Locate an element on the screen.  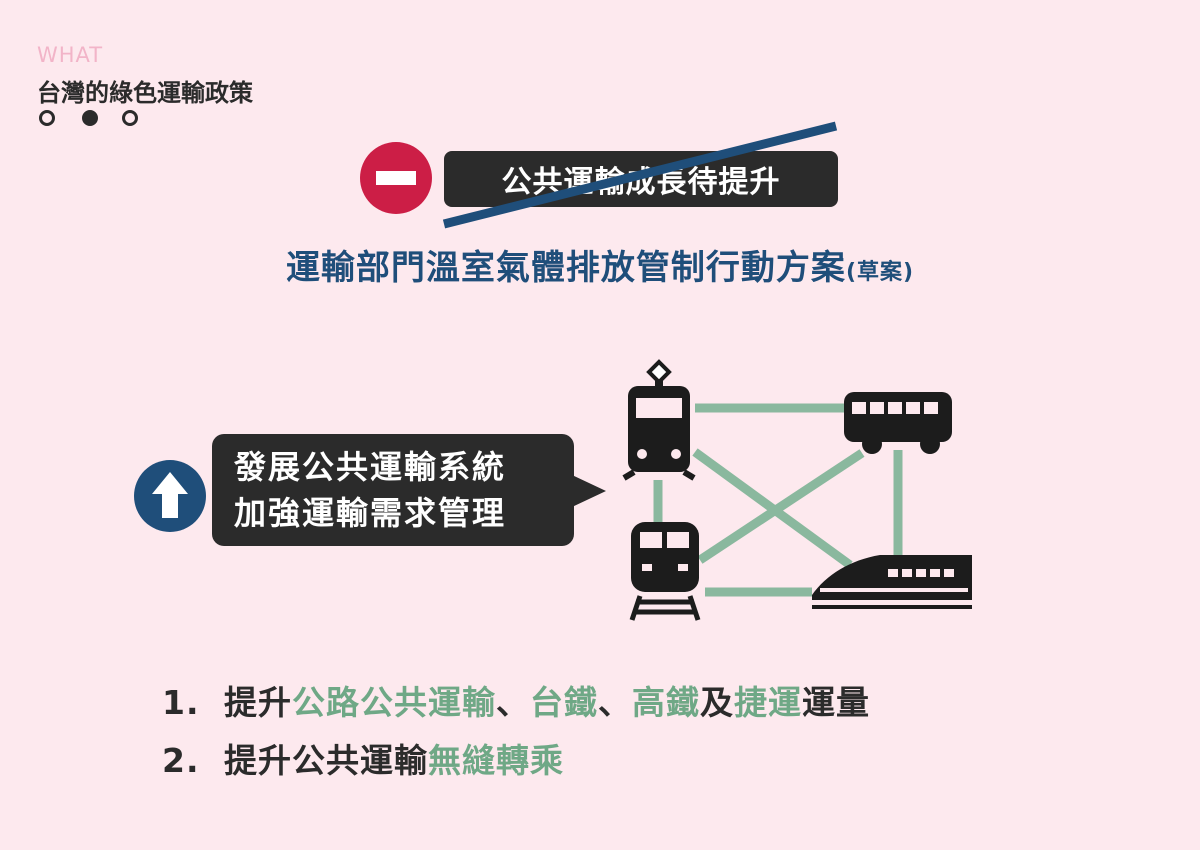
list-item-1: 1. 提升公路公共運輸、台鐵、高鐵及捷運運量 is located at coordinates (516, 700).